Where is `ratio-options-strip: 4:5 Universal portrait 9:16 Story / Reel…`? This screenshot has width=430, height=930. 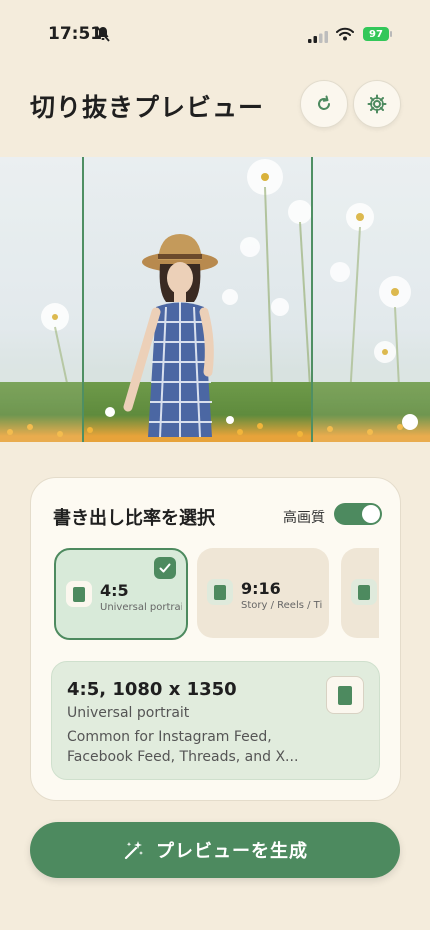 ratio-options-strip: 4:5 Universal portrait 9:16 Story / Reel… is located at coordinates (216, 594).